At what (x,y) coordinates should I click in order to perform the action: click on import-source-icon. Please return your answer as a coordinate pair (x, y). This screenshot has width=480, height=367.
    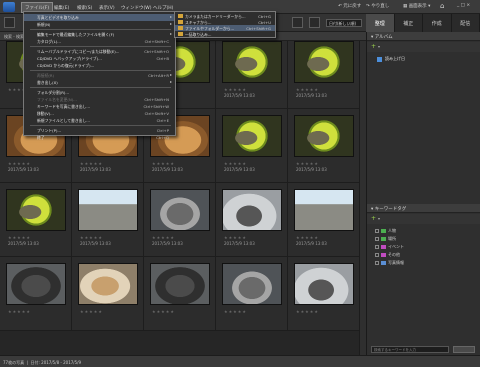
    Looking at the image, I should click on (180, 16).